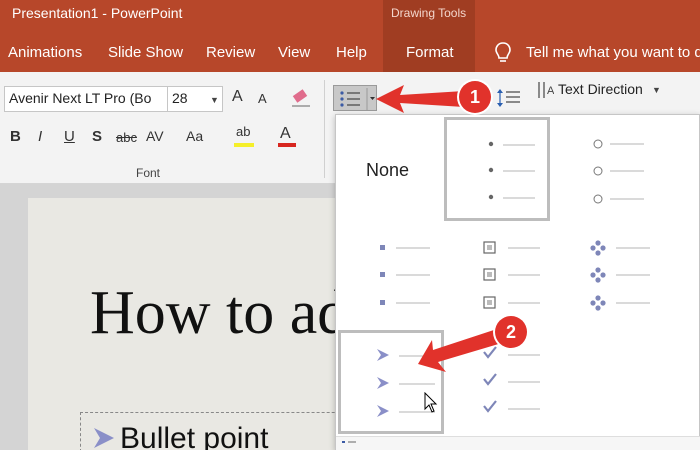  Describe the element at coordinates (475, 97) in the screenshot. I see `callout-badge-1: 1` at that location.